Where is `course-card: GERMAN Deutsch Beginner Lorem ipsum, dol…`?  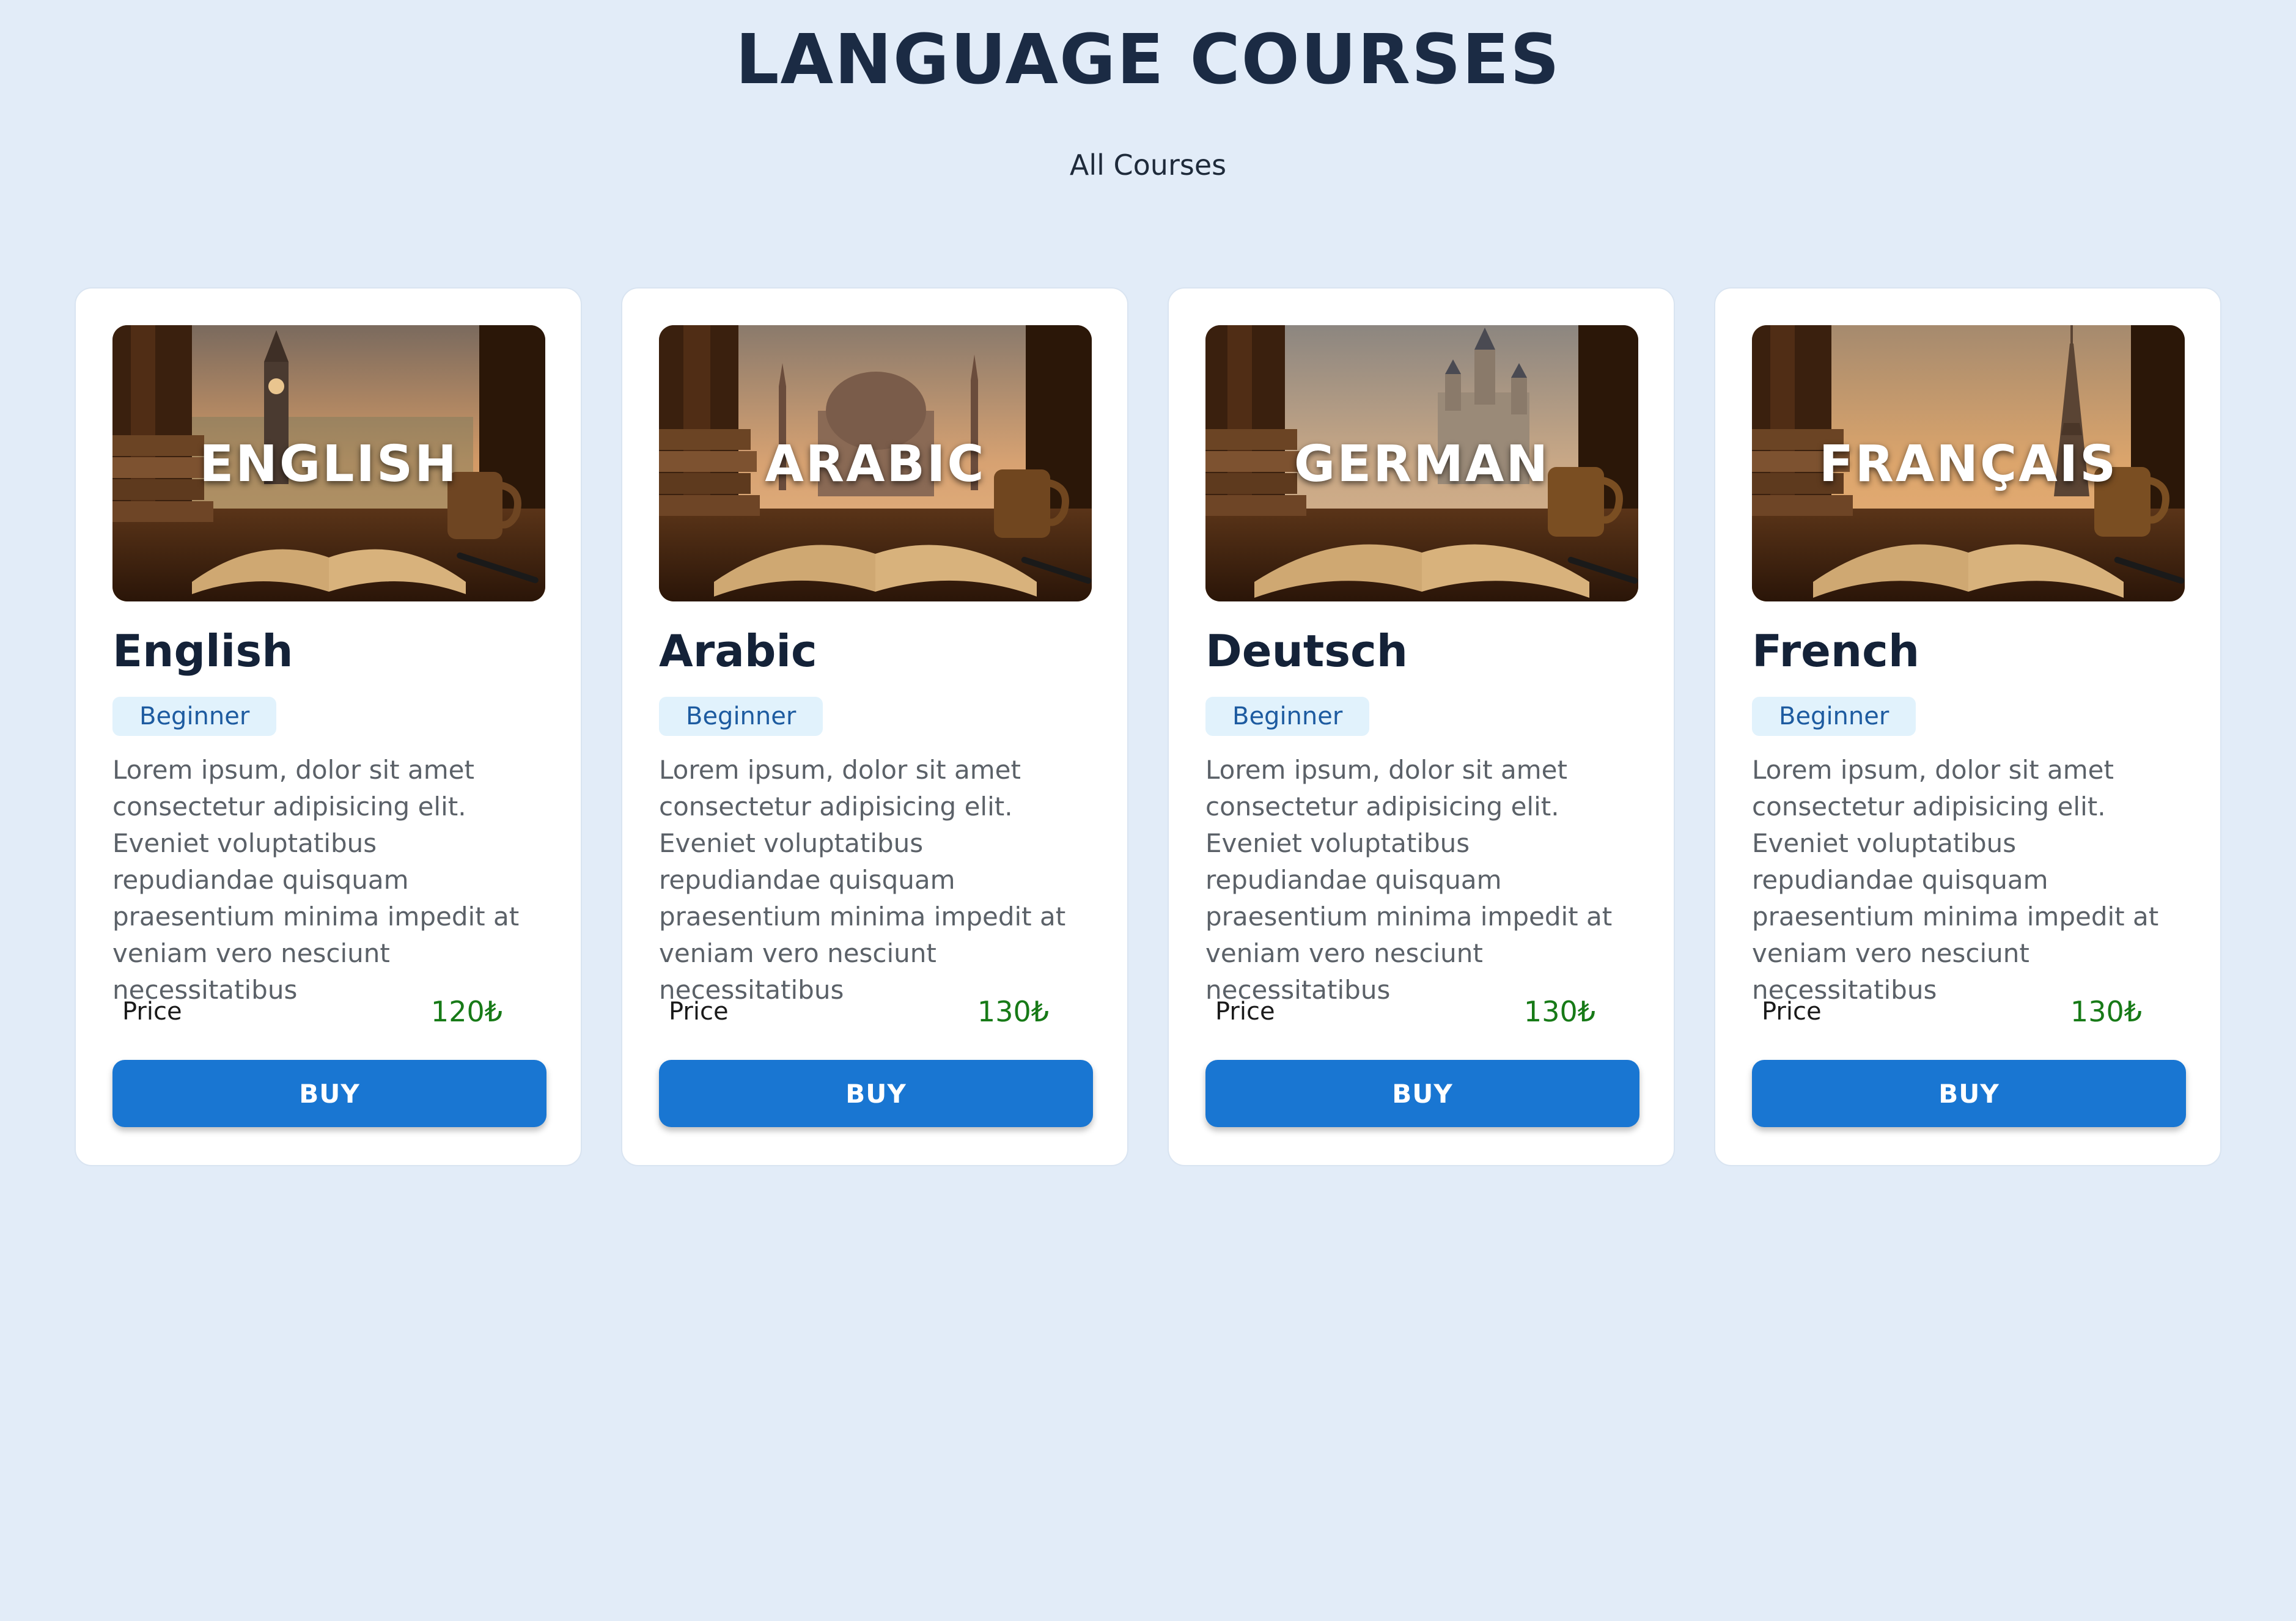
course-card: GERMAN Deutsch Beginner Lorem ipsum, dol… is located at coordinates (1421, 726).